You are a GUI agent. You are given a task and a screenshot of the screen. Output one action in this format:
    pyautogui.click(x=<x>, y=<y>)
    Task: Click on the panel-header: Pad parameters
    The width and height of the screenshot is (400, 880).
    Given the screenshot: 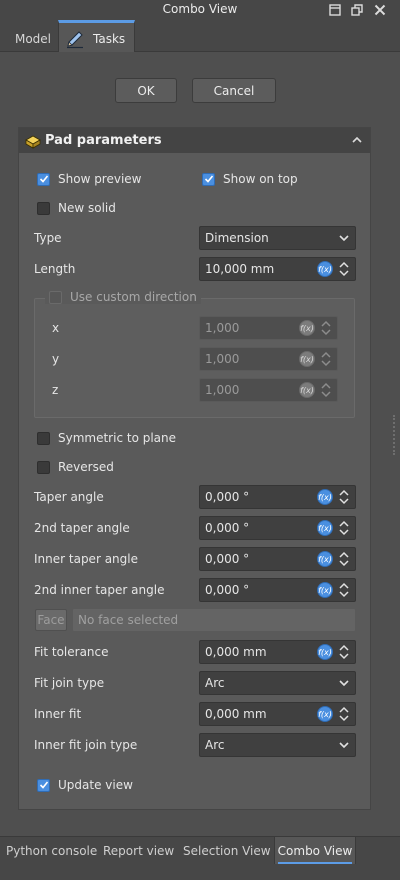 What is the action you would take?
    pyautogui.click(x=194, y=140)
    